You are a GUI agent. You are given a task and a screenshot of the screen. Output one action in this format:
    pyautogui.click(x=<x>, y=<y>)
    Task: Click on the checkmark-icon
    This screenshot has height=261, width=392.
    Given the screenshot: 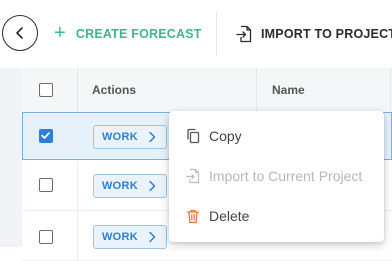 What is the action you would take?
    pyautogui.click(x=45, y=135)
    